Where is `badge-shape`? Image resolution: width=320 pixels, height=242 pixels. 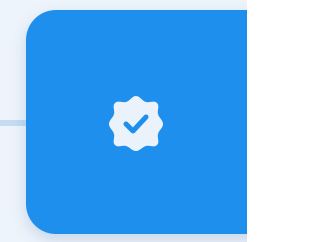 badge-shape is located at coordinates (136, 123).